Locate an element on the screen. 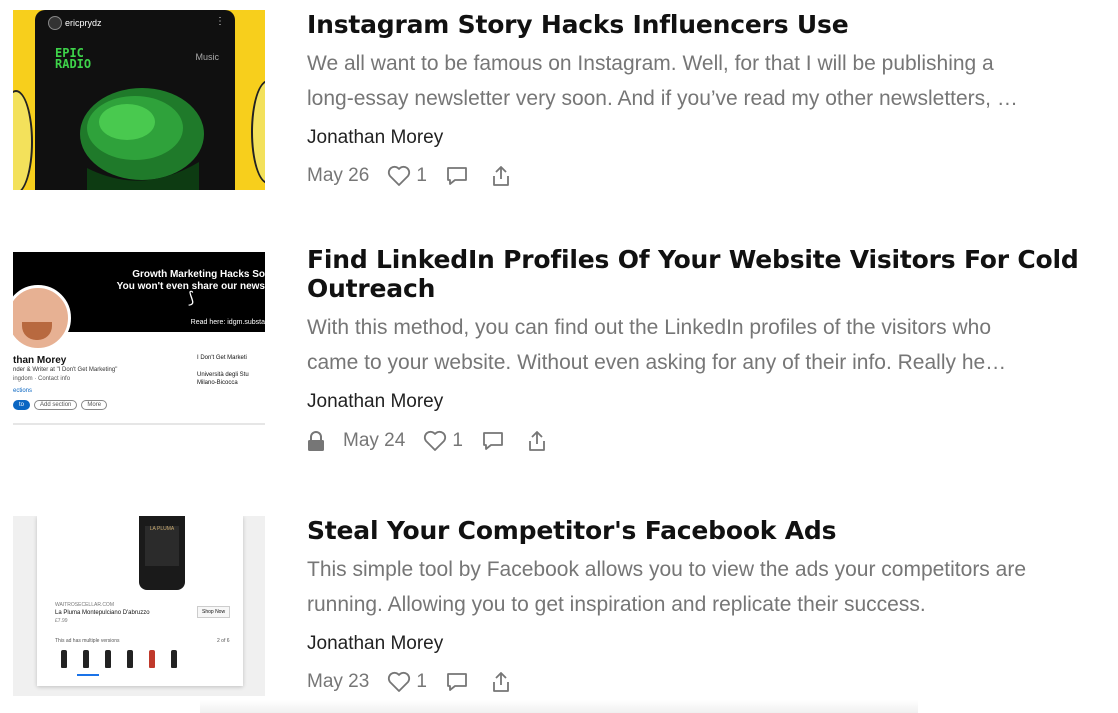  thumbnail-service: Music is located at coordinates (207, 57).